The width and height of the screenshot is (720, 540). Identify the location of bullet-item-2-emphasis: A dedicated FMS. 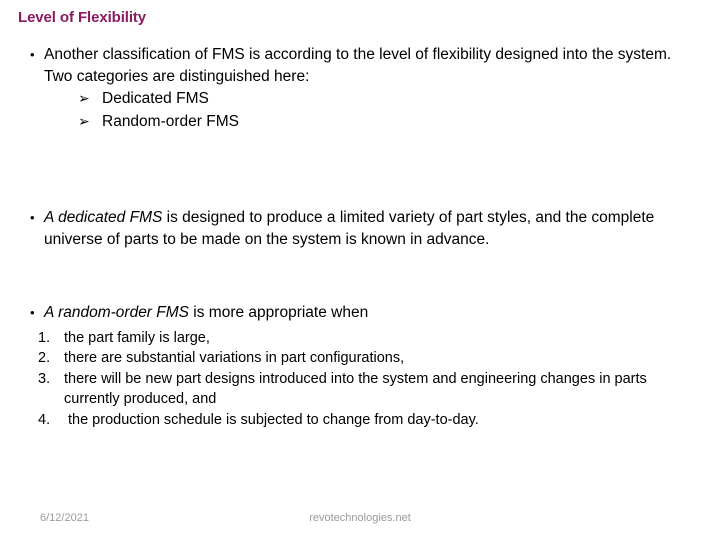
(103, 217).